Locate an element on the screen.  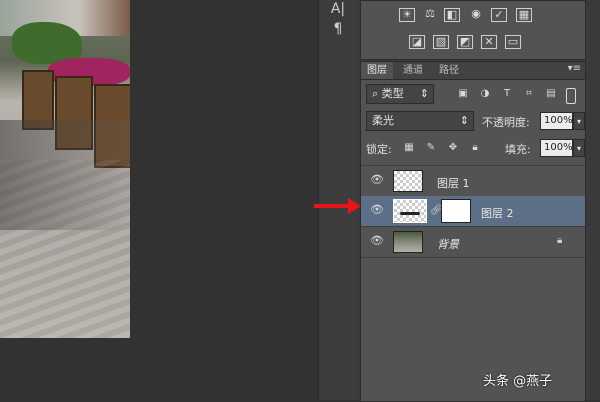
layer-filter-label: 类型 is located at coordinates (392, 93).